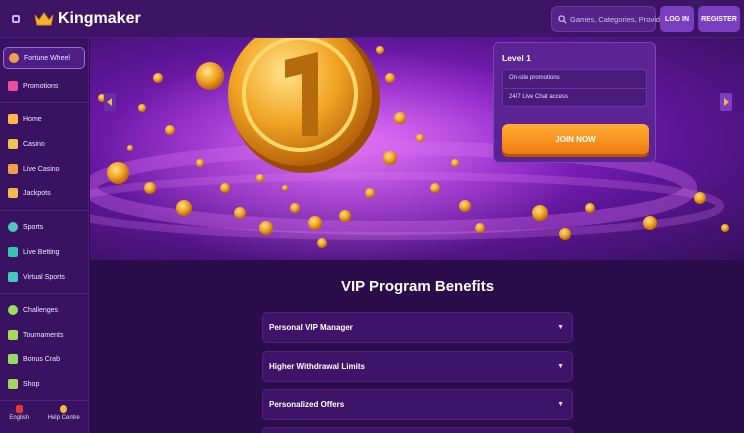 This screenshot has height=433, width=744. Describe the element at coordinates (47, 58) in the screenshot. I see `sidebar-item-label: Fortune Wheel` at that location.